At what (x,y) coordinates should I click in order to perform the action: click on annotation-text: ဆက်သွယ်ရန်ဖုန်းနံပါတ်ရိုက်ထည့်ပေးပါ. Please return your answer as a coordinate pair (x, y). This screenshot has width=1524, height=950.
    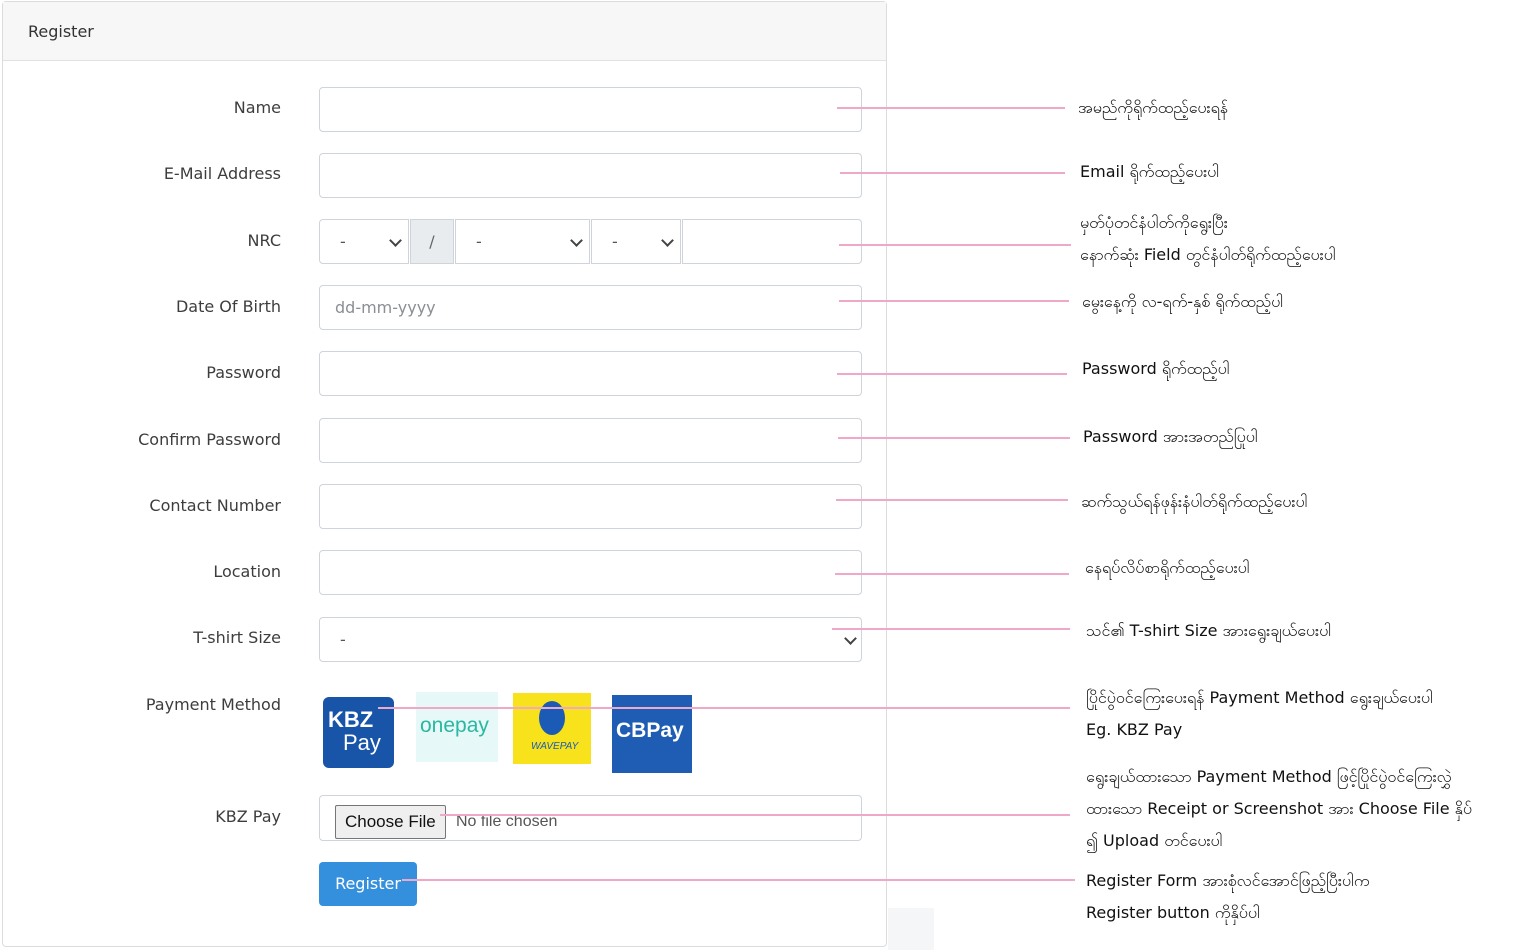
    Looking at the image, I should click on (1194, 501).